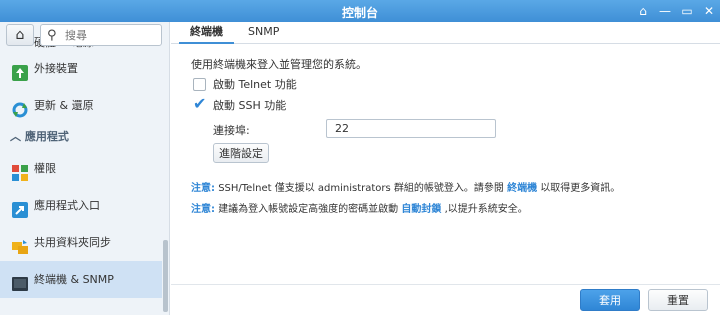 Image resolution: width=720 pixels, height=315 pixels. I want to click on sidebar-item-application-portal: 應用程式入口, so click(81, 205).